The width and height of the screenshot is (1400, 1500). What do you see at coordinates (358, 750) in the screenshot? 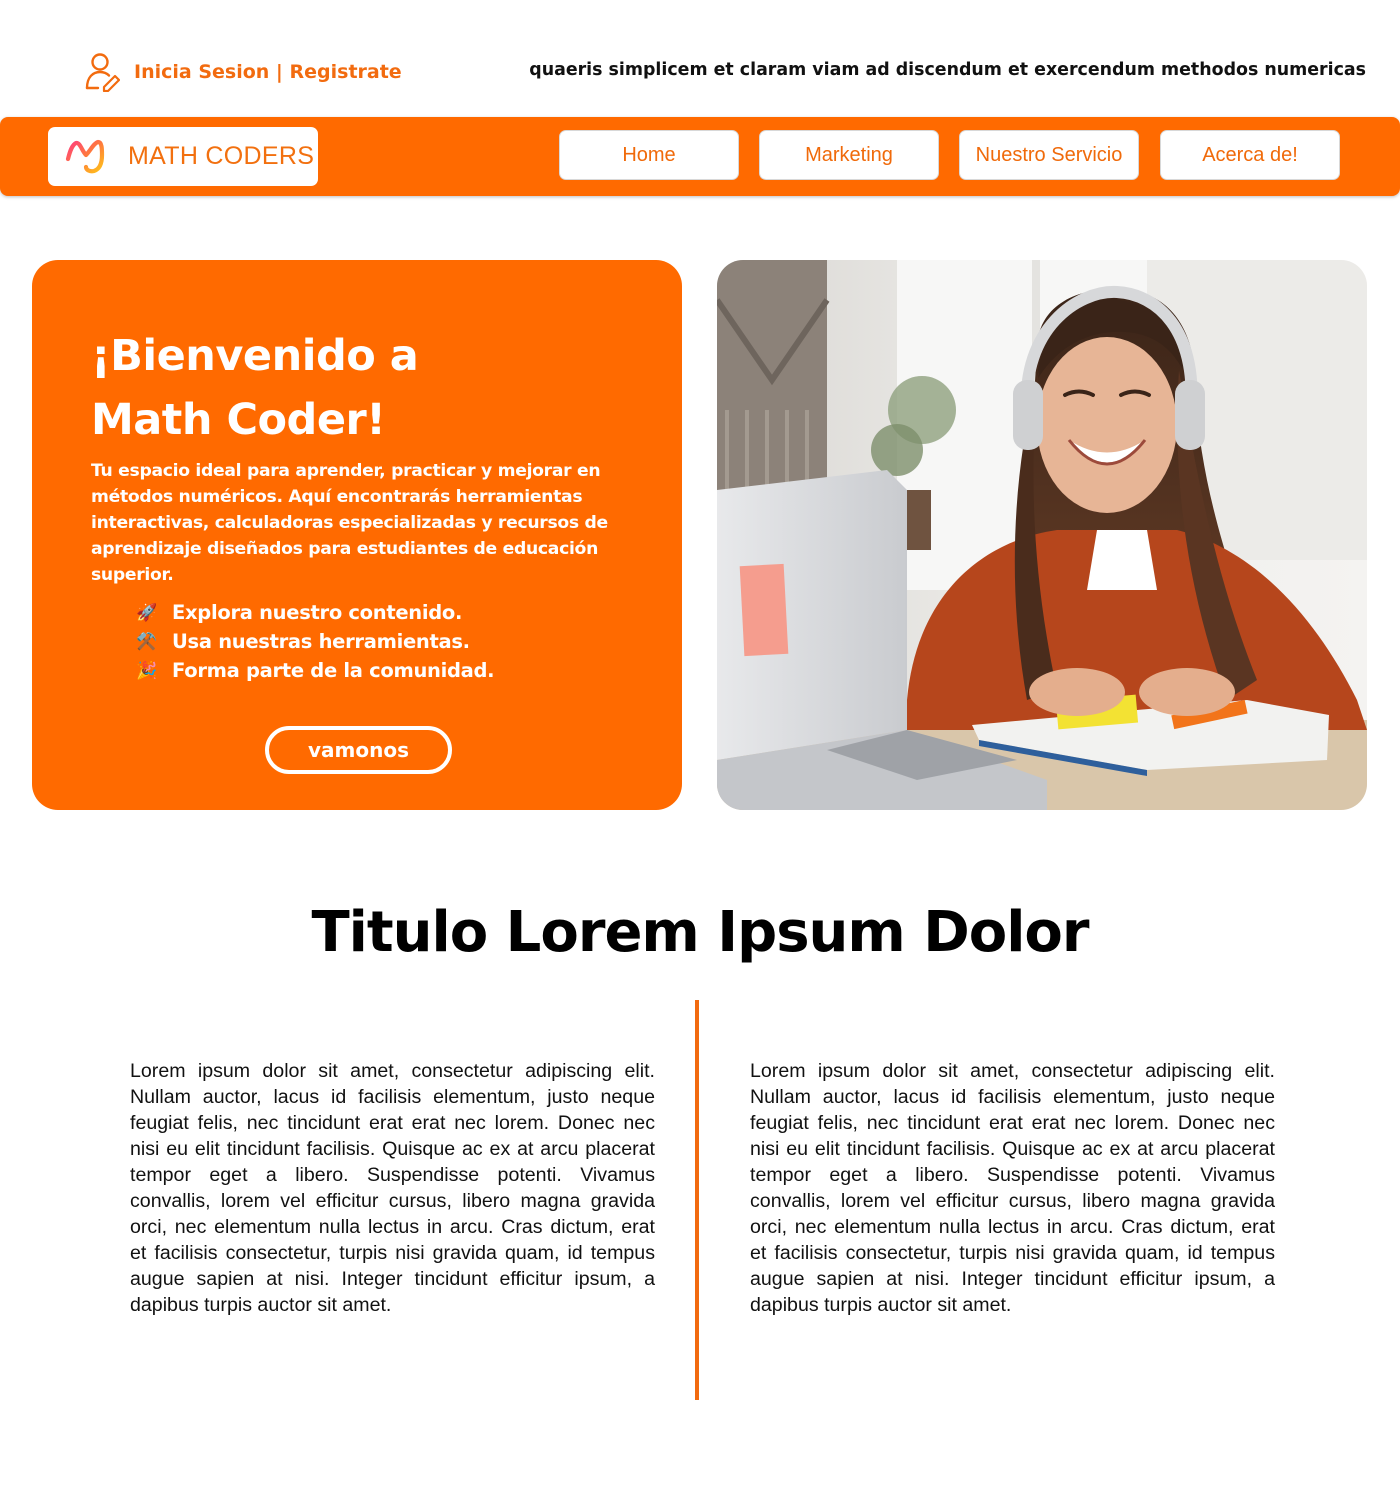
I see `cta-button: vamonos` at bounding box center [358, 750].